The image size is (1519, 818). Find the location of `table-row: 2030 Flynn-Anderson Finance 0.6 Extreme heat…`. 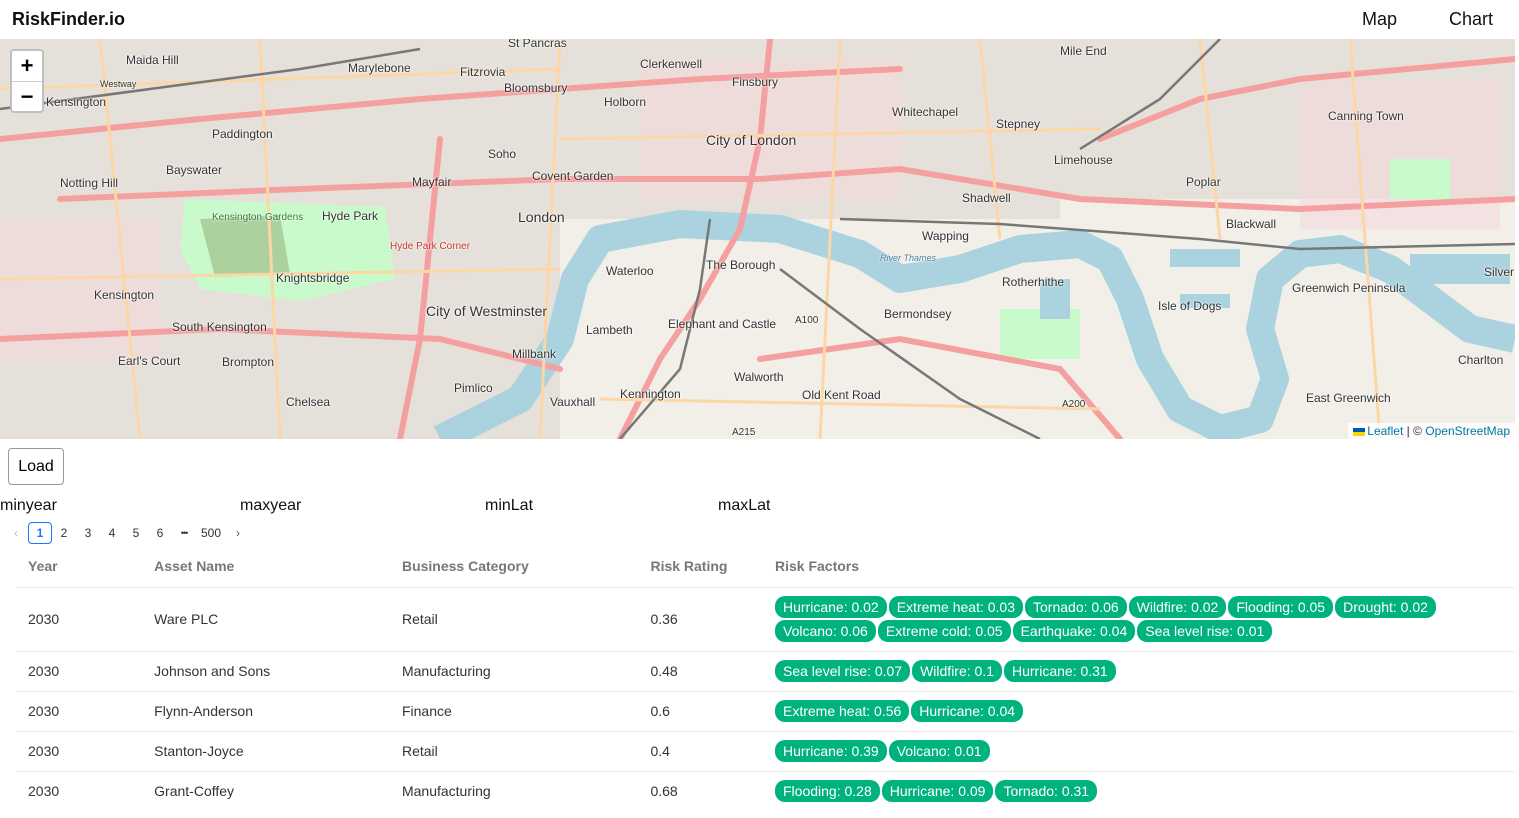

table-row: 2030 Flynn-Anderson Finance 0.6 Extreme heat… is located at coordinates (765, 710).